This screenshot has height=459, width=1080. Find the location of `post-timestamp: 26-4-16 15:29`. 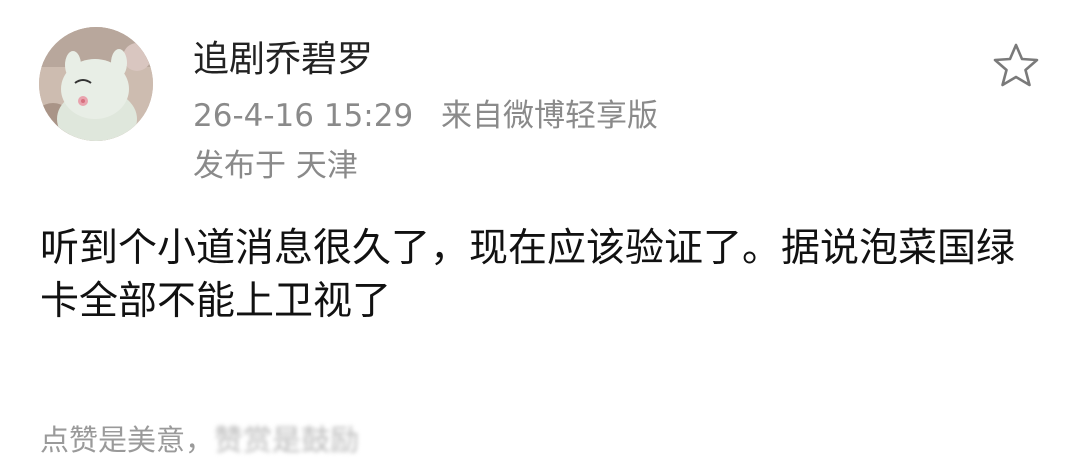

post-timestamp: 26-4-16 15:29 is located at coordinates (303, 116).